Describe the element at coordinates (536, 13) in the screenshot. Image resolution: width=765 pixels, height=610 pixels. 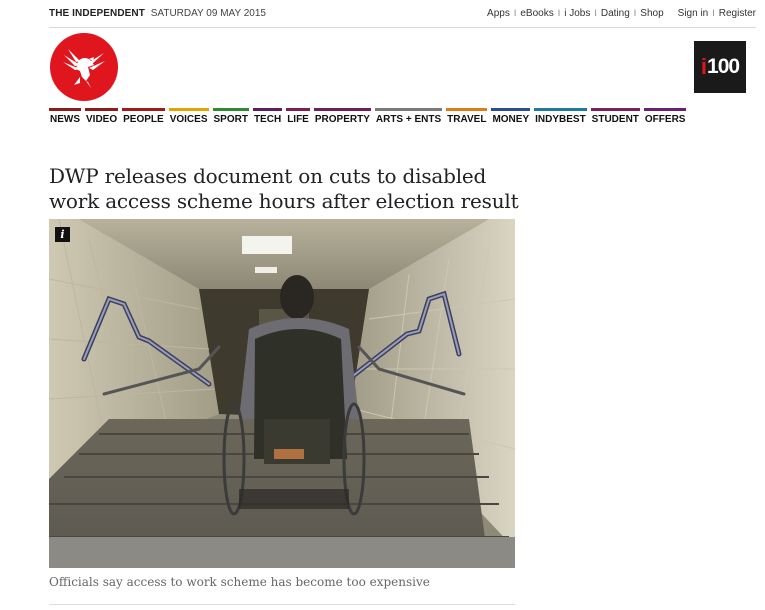
I see `link-ebooks: eBooks` at that location.